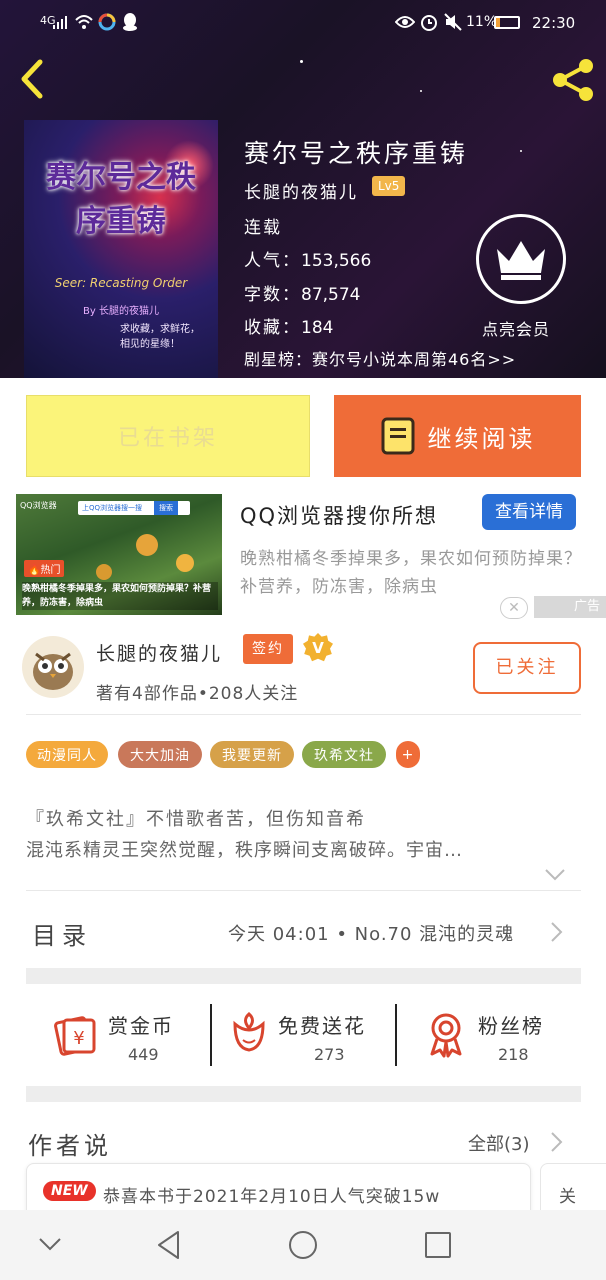 Image resolution: width=606 pixels, height=1280 pixels. Describe the element at coordinates (62, 933) in the screenshot. I see `catalog-label: 目录` at that location.